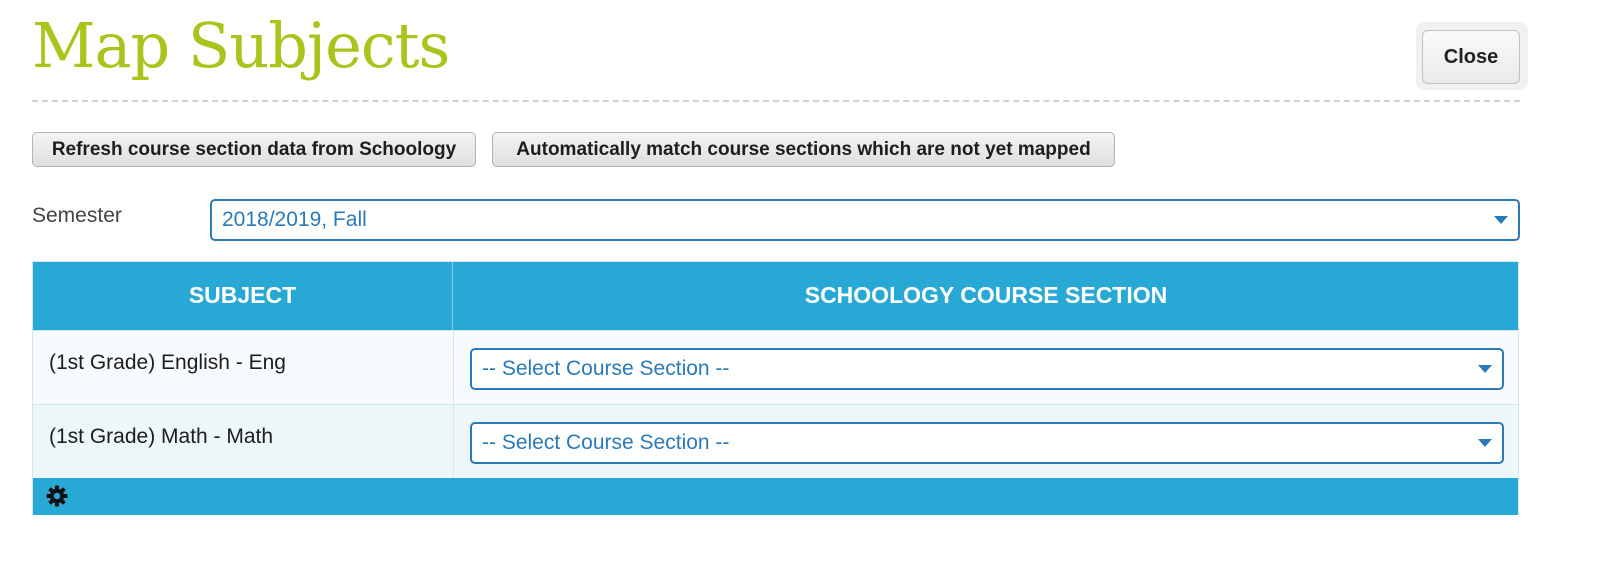 The height and width of the screenshot is (587, 1600). I want to click on subject-cell: (1st Grade) Math - Math, so click(161, 436).